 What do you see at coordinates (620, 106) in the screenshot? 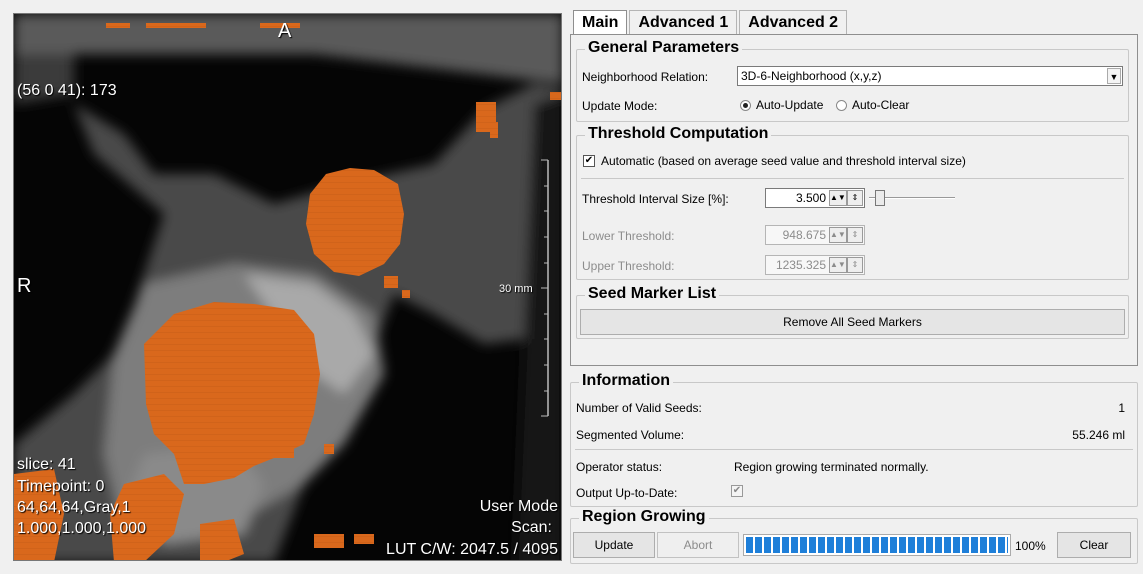
I see `update-mode-label: Update Mode:` at bounding box center [620, 106].